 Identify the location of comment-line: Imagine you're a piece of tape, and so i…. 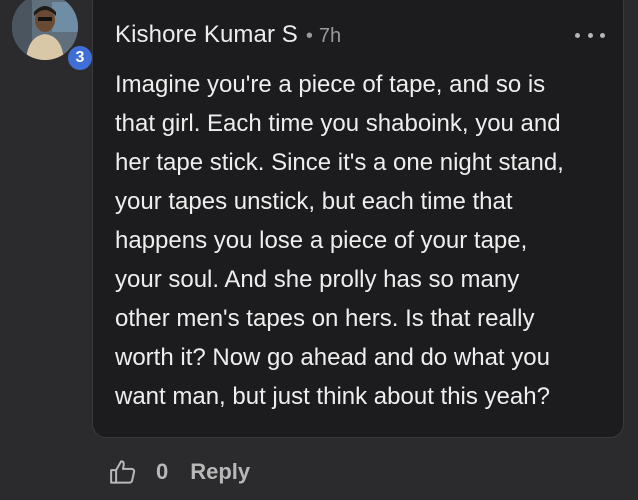
(330, 84).